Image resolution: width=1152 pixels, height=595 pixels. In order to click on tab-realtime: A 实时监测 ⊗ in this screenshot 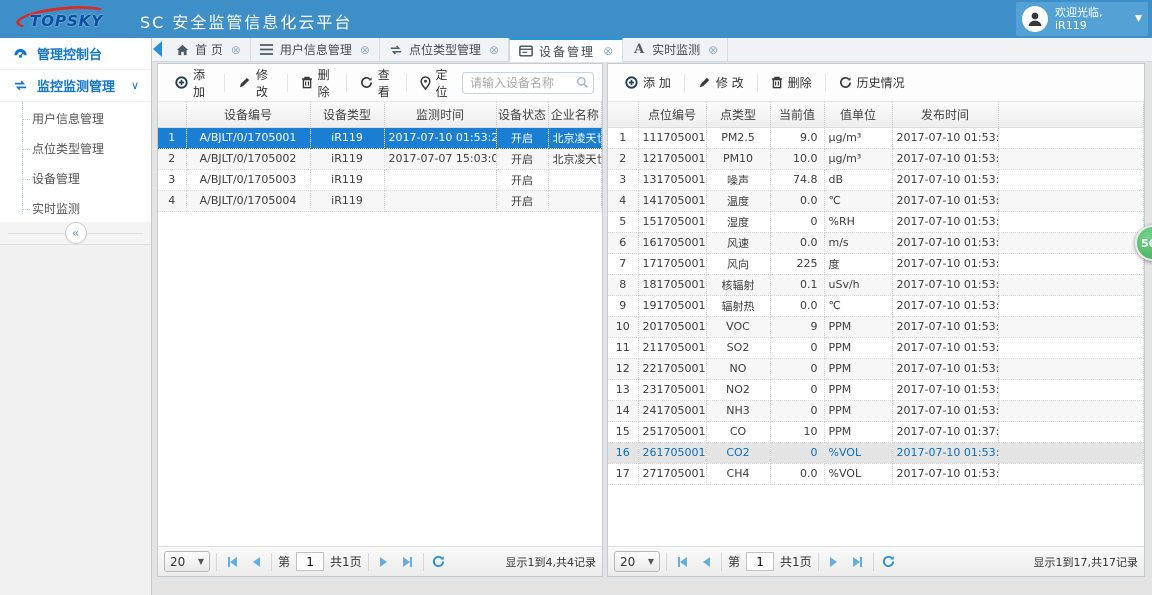, I will do `click(676, 49)`.